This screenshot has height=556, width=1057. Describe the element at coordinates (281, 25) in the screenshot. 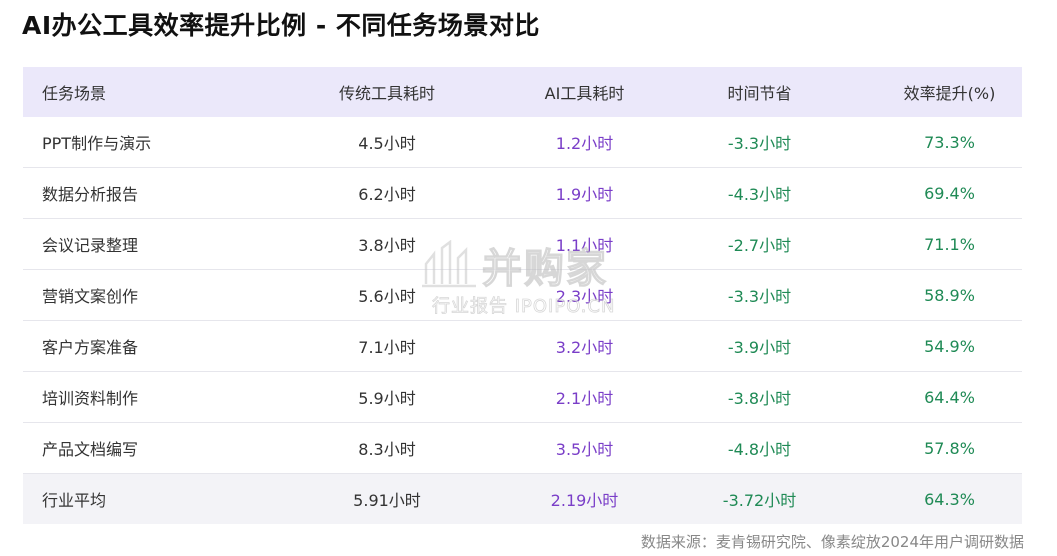

I see `page-title: AI办公工具效率提升比例 - 不同任务场景对比` at that location.